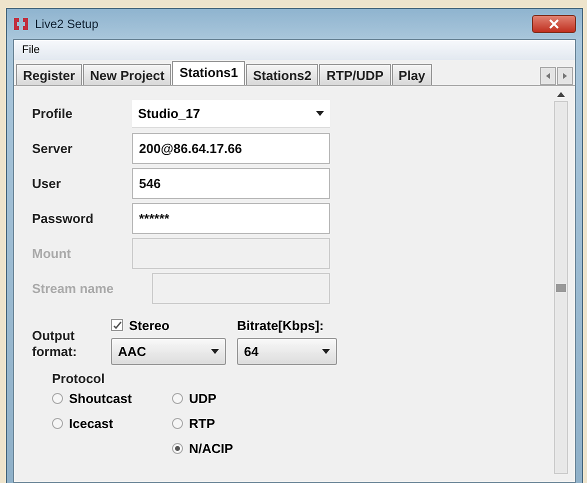 The width and height of the screenshot is (587, 483). What do you see at coordinates (168, 351) in the screenshot?
I see `format-dropdown: AAC` at bounding box center [168, 351].